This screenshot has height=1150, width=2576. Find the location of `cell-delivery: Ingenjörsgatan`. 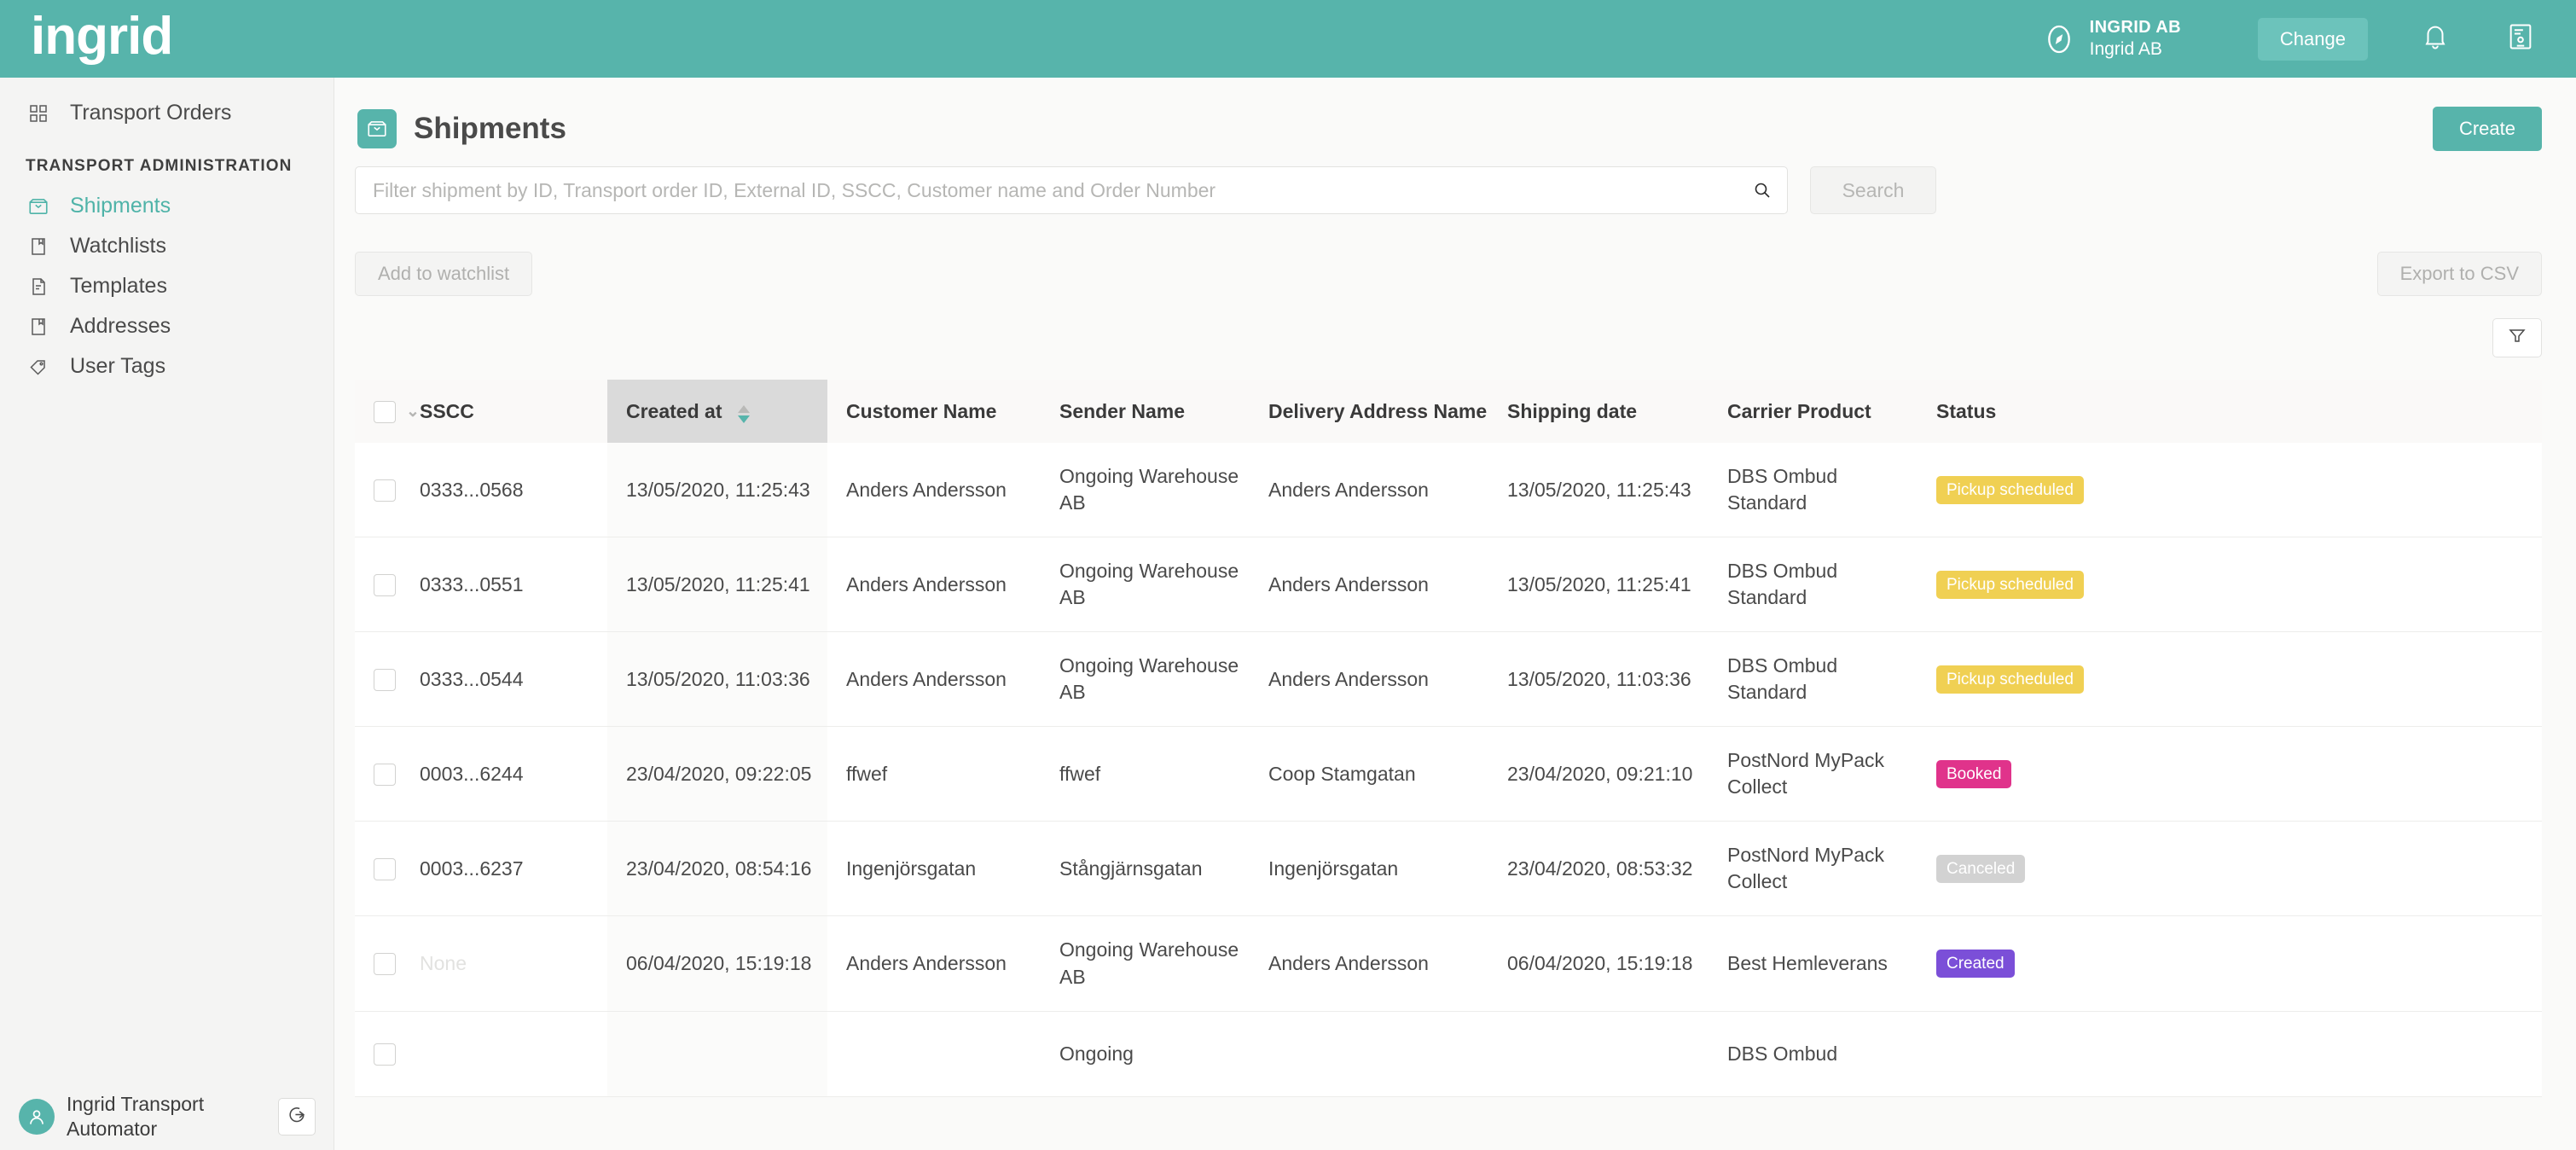

cell-delivery: Ingenjörsgatan is located at coordinates (1369, 869).